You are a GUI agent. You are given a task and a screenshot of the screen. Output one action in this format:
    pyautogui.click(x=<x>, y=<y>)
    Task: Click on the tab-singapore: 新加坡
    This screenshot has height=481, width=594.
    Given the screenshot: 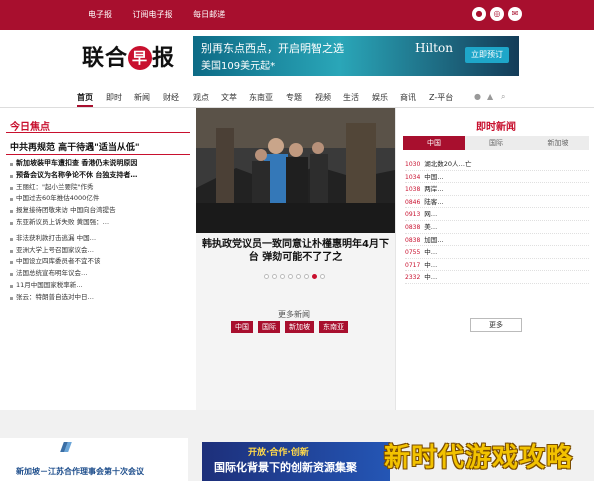 What is the action you would take?
    pyautogui.click(x=558, y=143)
    